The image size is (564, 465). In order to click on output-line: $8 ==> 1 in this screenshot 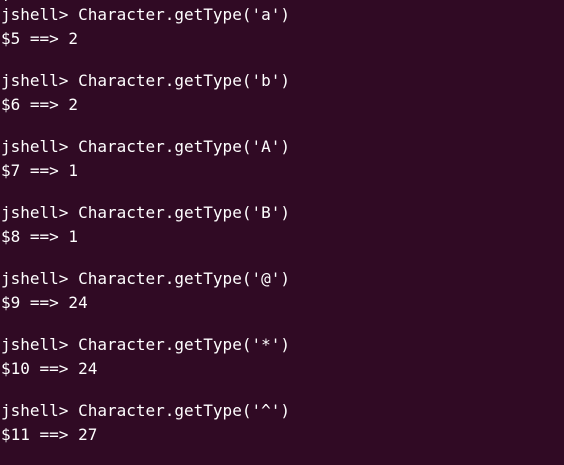, I will do `click(40, 236)`.